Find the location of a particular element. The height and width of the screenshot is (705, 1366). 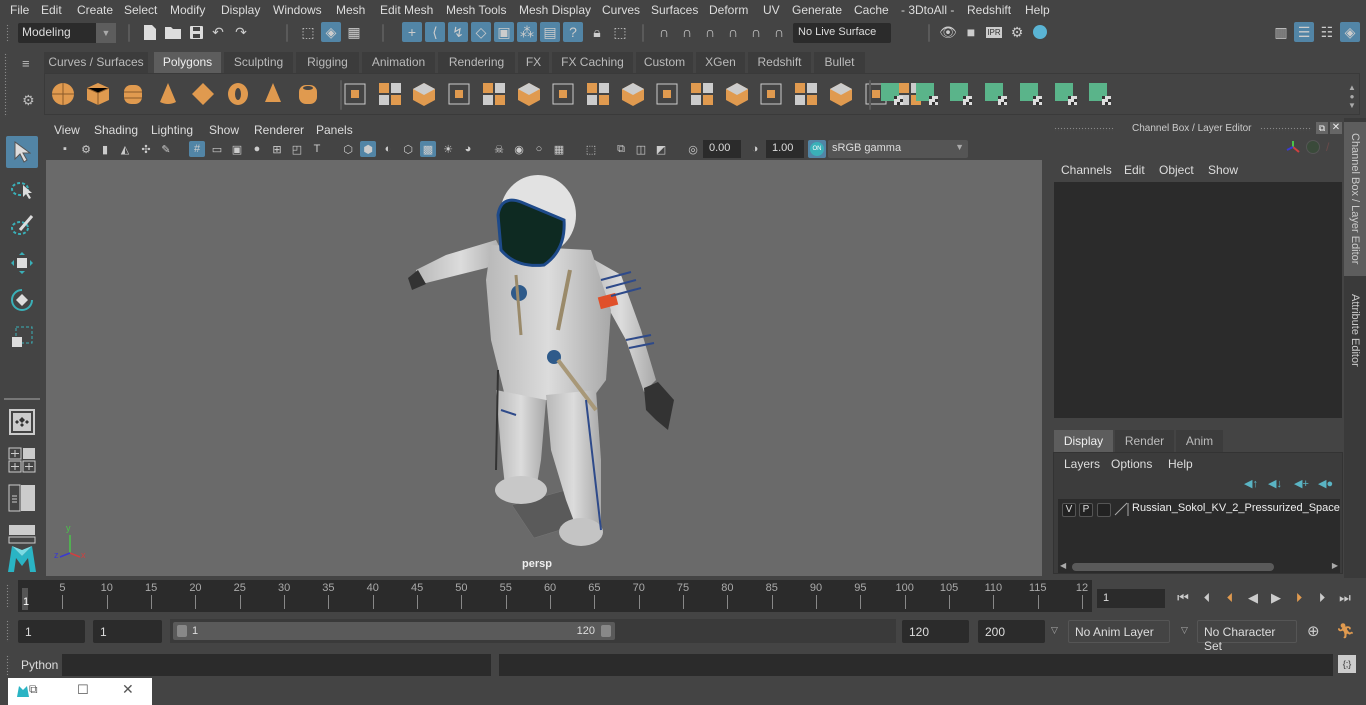

wireframe-on-shaded-icon: ⬡ is located at coordinates (408, 149).